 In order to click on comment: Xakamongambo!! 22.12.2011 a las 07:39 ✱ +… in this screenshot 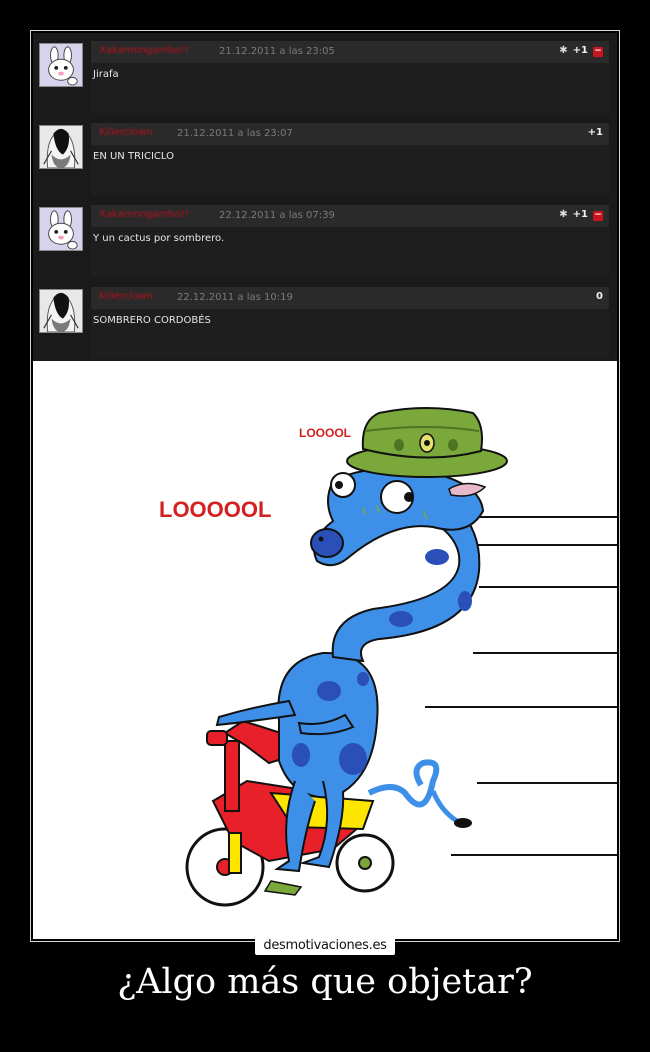, I will do `click(325, 241)`.